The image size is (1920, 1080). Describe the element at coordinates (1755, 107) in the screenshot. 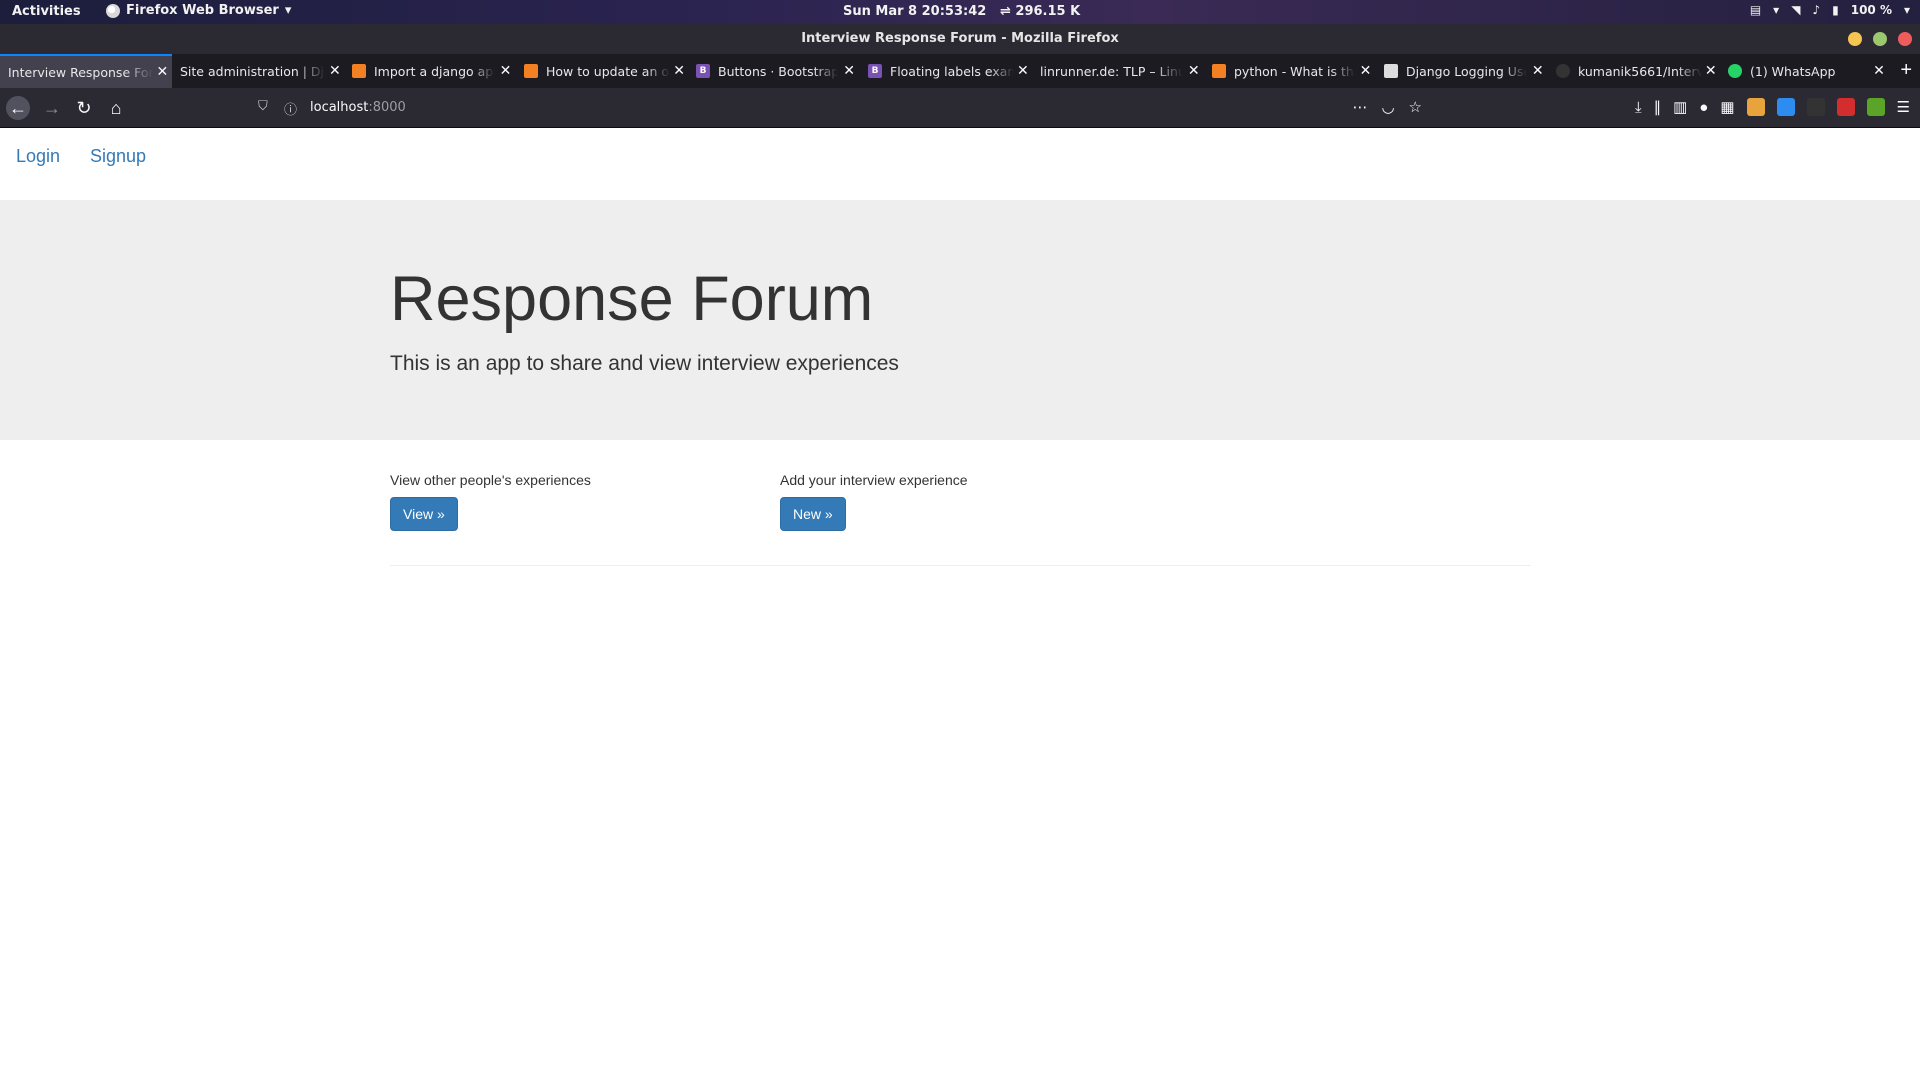

I see `extension-icon` at that location.